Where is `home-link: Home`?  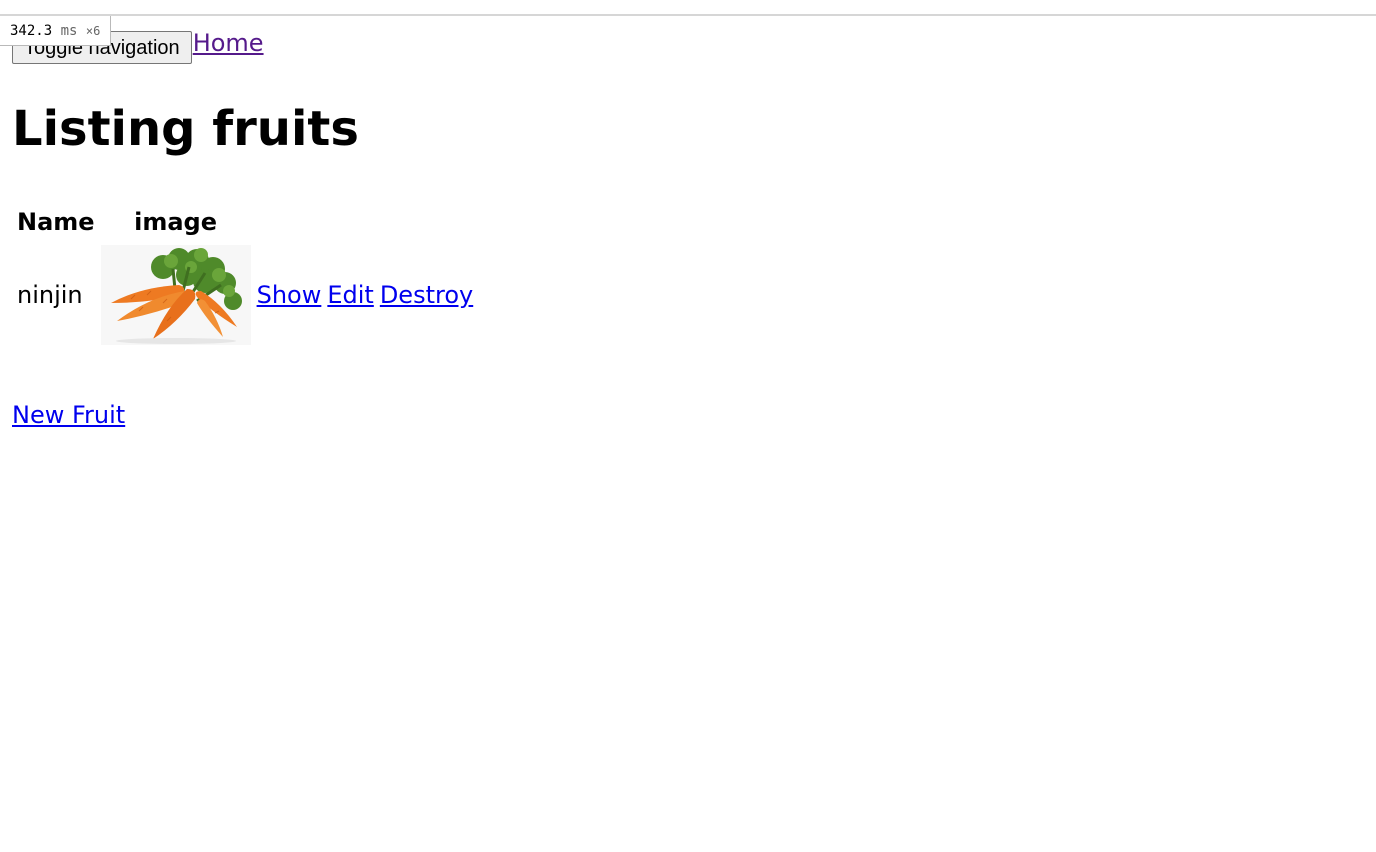
home-link: Home is located at coordinates (228, 43).